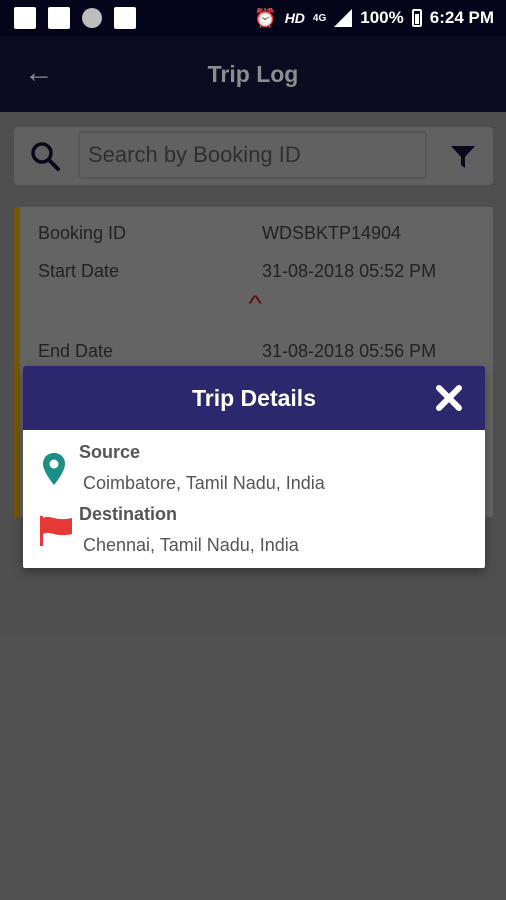  I want to click on activity-notification-icon, so click(125, 18).